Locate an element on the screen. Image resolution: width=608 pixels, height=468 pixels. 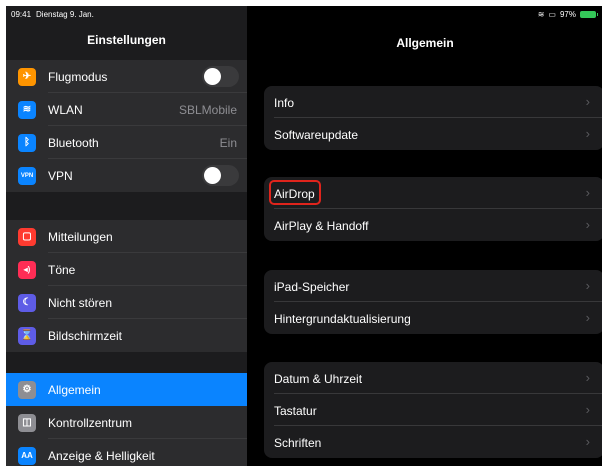
row-airdrop: AirDrop › is located at coordinates (433, 193).